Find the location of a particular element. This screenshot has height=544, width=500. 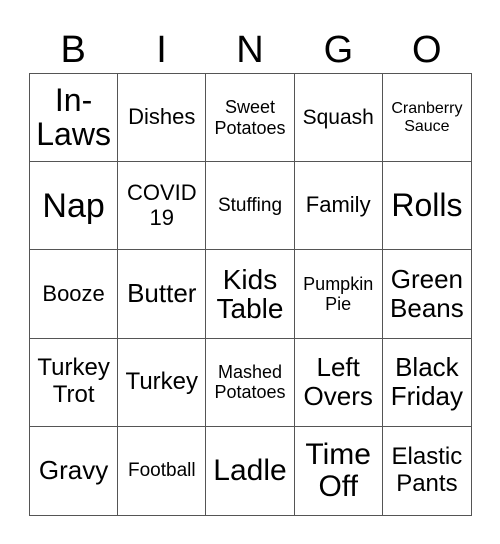

bingo-cell: Sweet Potatoes is located at coordinates (250, 118).